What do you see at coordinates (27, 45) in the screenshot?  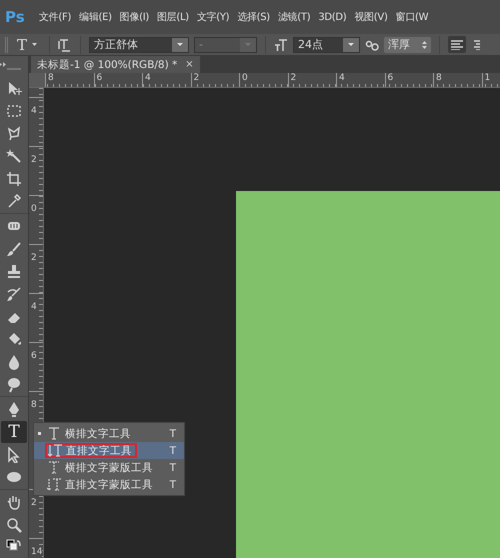 I see `tool-preset-button: T` at bounding box center [27, 45].